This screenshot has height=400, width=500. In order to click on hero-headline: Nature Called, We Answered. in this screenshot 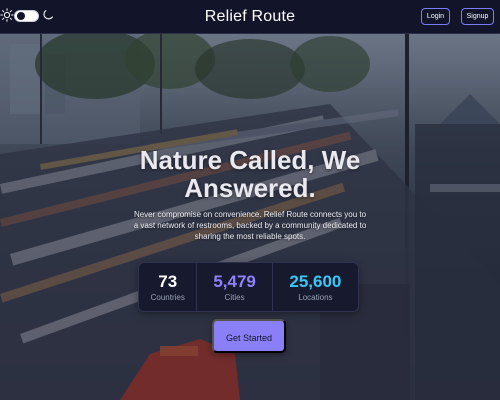, I will do `click(250, 174)`.